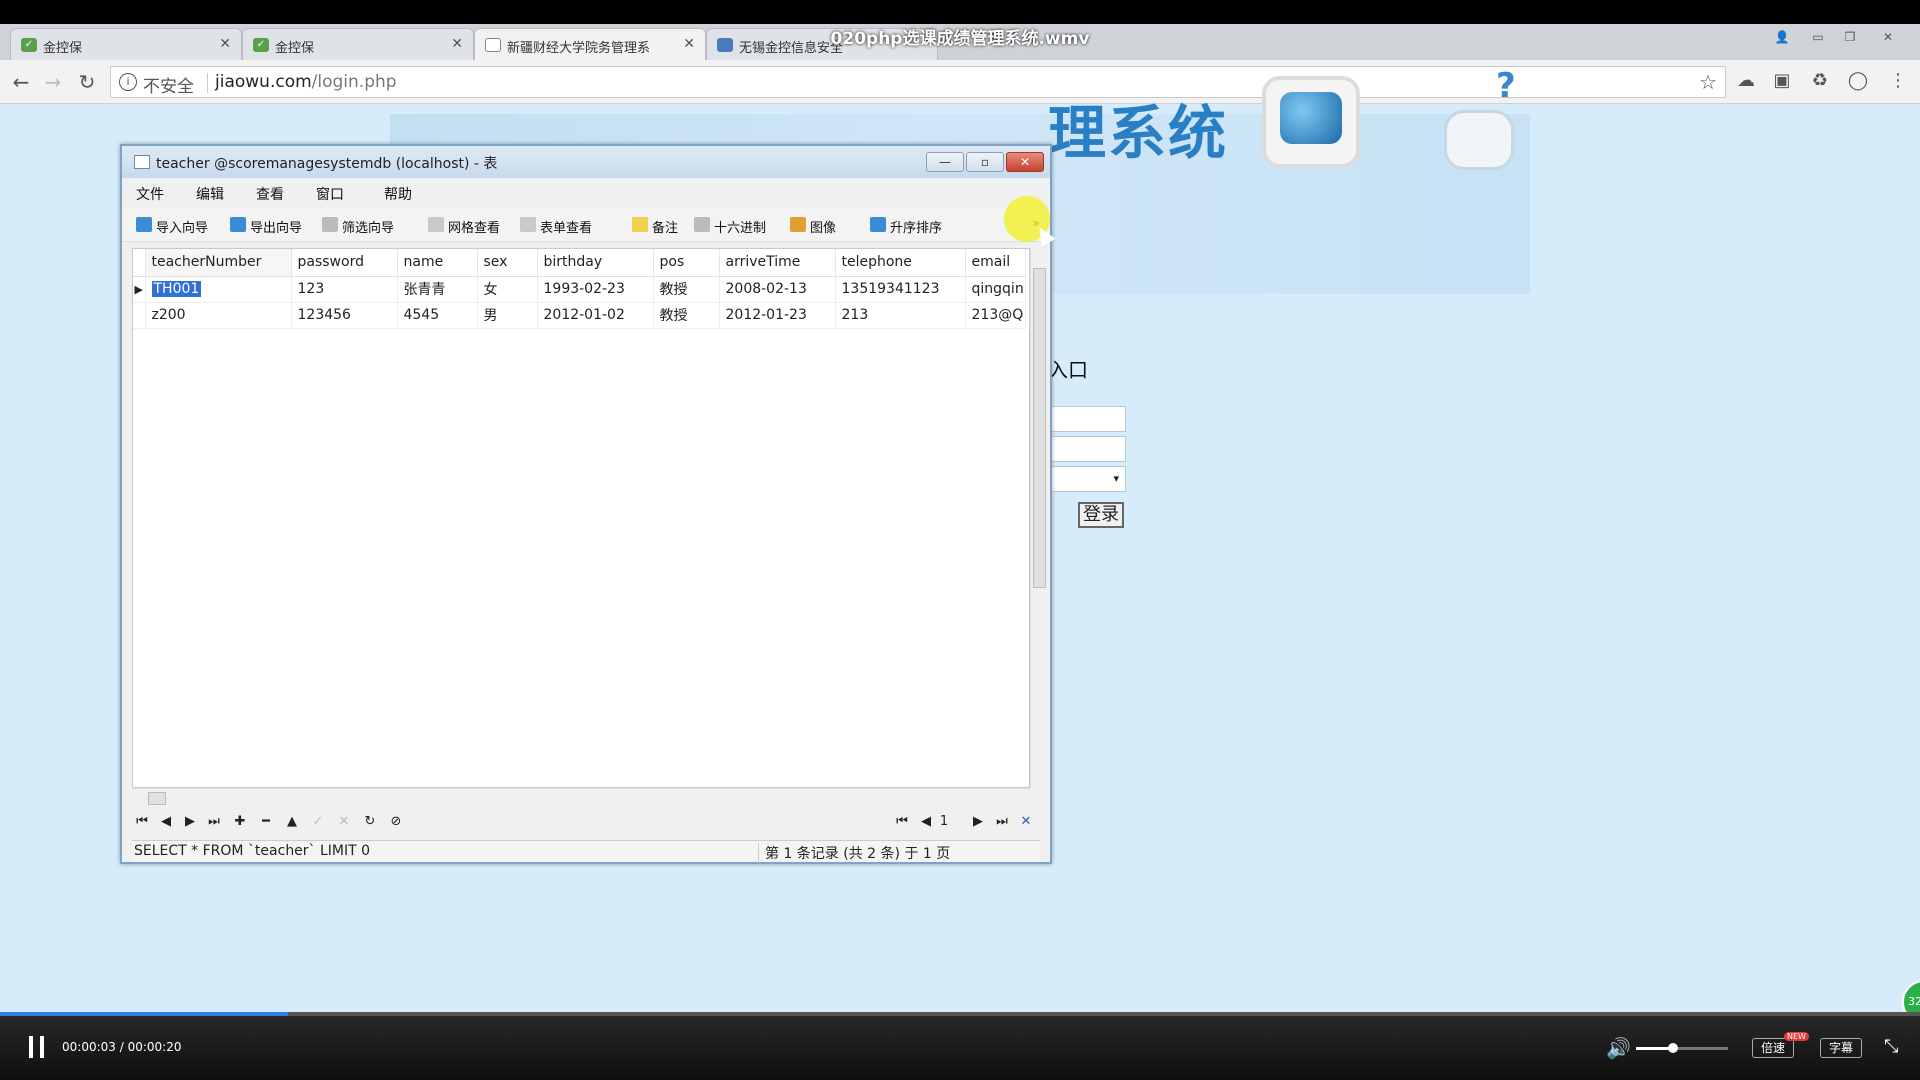  Describe the element at coordinates (1708, 82) in the screenshot. I see `bookmark-star-icon: ☆` at that location.